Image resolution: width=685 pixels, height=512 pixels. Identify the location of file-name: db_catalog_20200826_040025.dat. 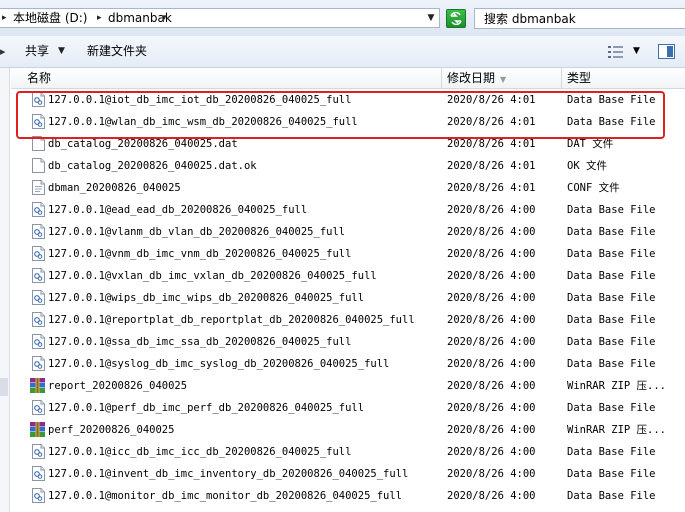
(143, 144).